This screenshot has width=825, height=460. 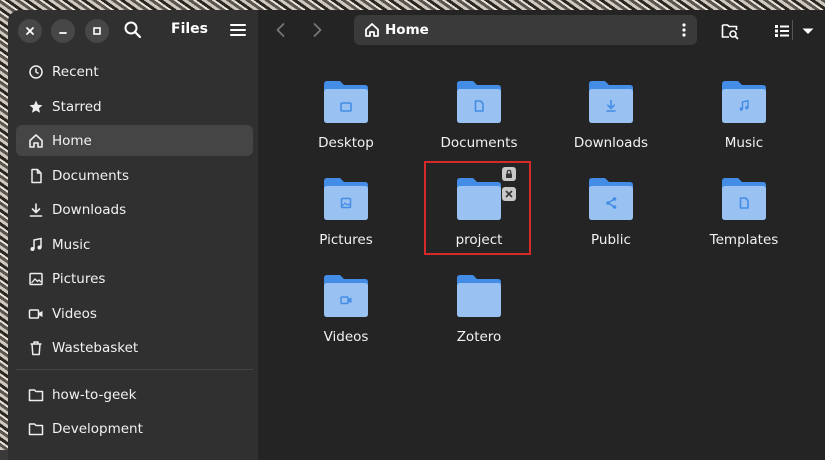 I want to click on folder-label: Public, so click(x=611, y=240).